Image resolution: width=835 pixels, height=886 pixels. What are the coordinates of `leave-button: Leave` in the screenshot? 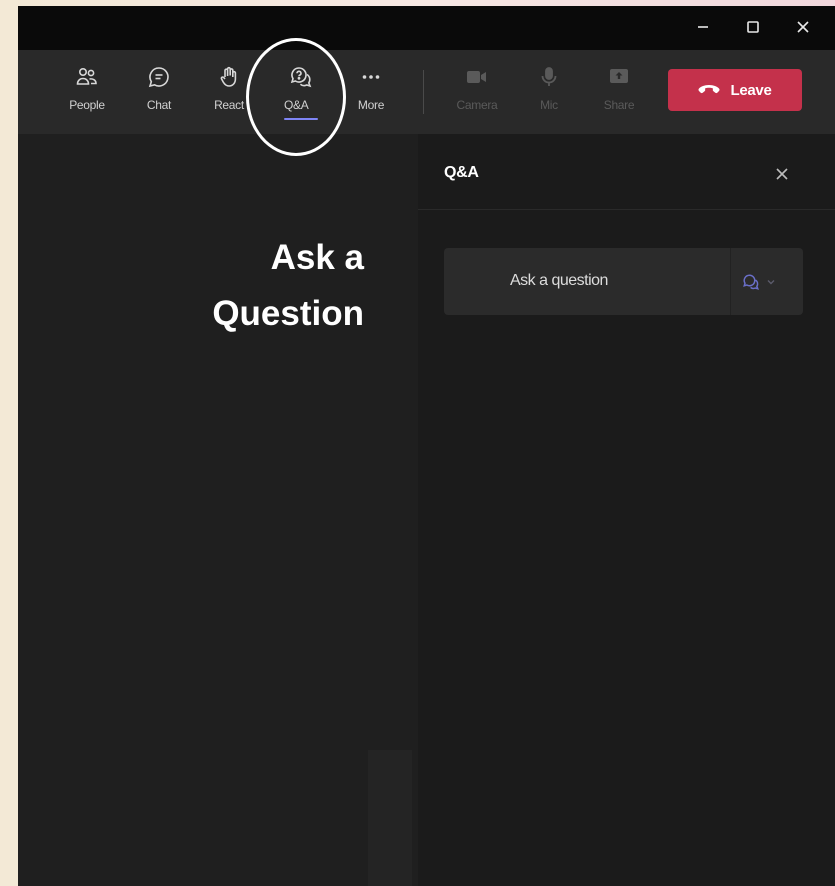 It's located at (735, 90).